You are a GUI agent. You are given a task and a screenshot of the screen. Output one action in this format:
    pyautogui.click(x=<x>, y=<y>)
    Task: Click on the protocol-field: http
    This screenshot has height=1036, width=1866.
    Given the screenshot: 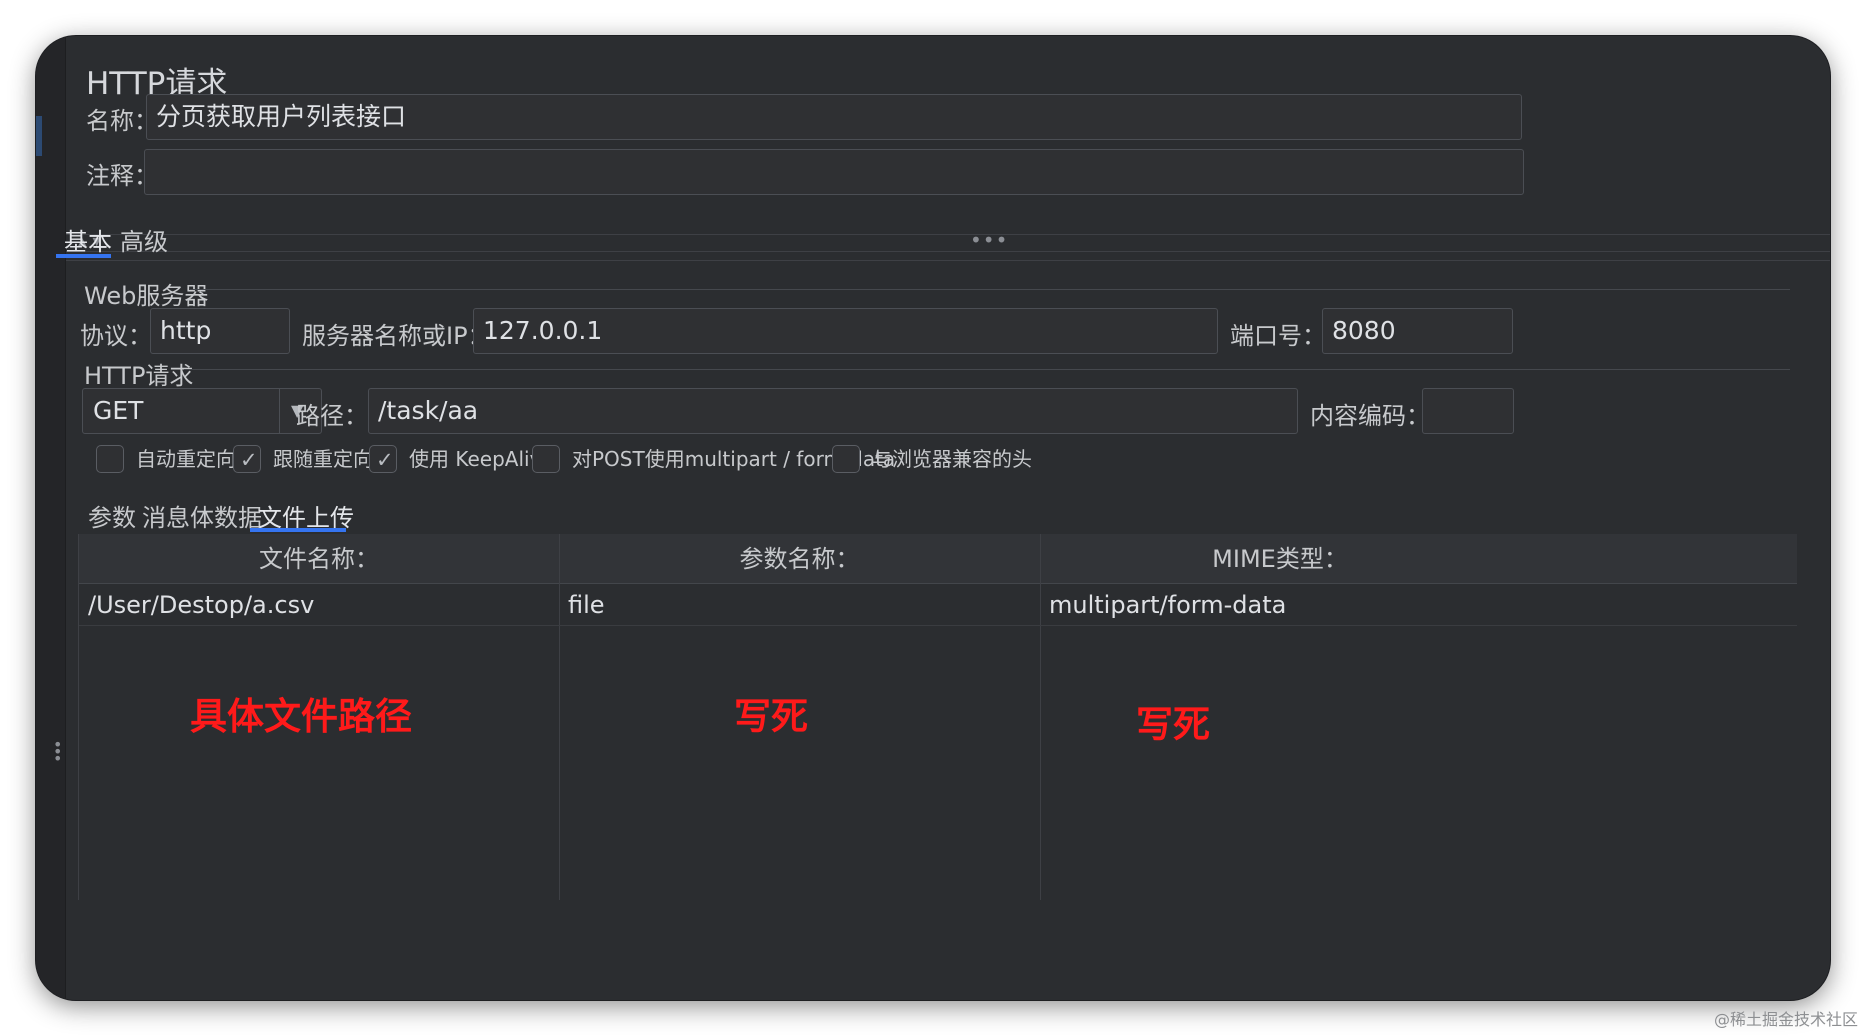 What is the action you would take?
    pyautogui.click(x=220, y=331)
    